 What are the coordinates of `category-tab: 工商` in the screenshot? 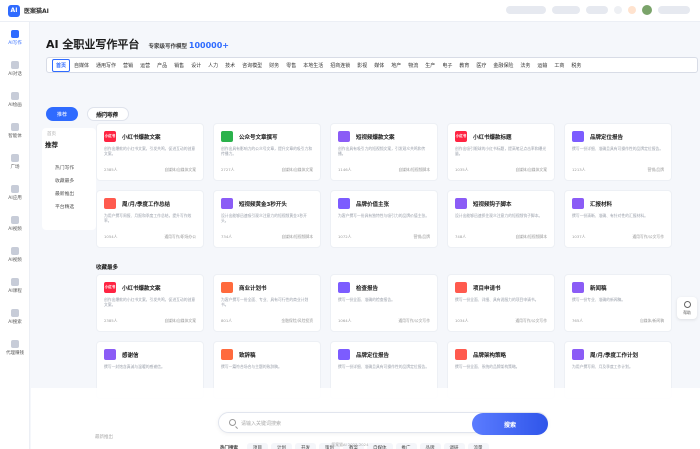 It's located at (559, 65).